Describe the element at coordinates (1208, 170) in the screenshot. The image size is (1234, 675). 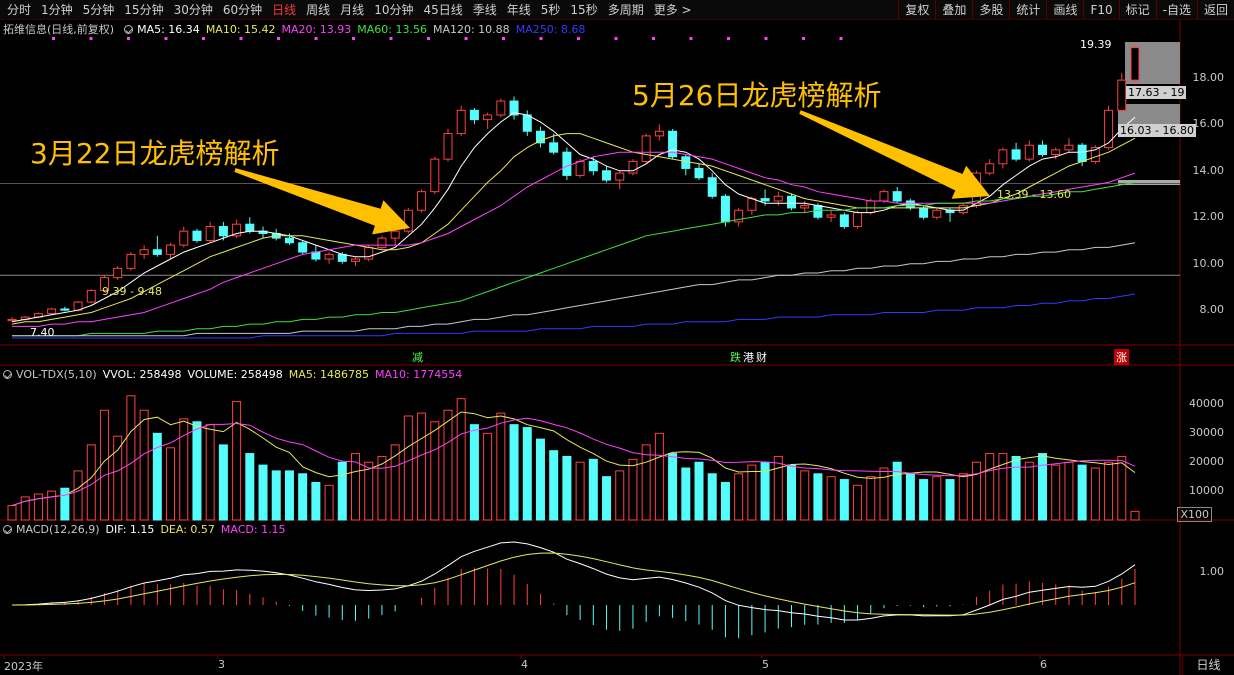
I see `price-tick: 14.00` at that location.